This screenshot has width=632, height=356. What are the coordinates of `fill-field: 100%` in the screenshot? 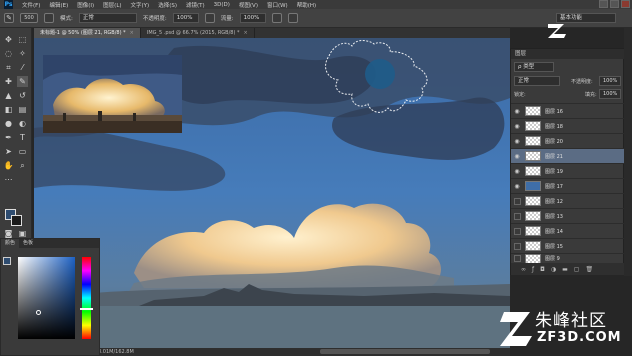 It's located at (610, 94).